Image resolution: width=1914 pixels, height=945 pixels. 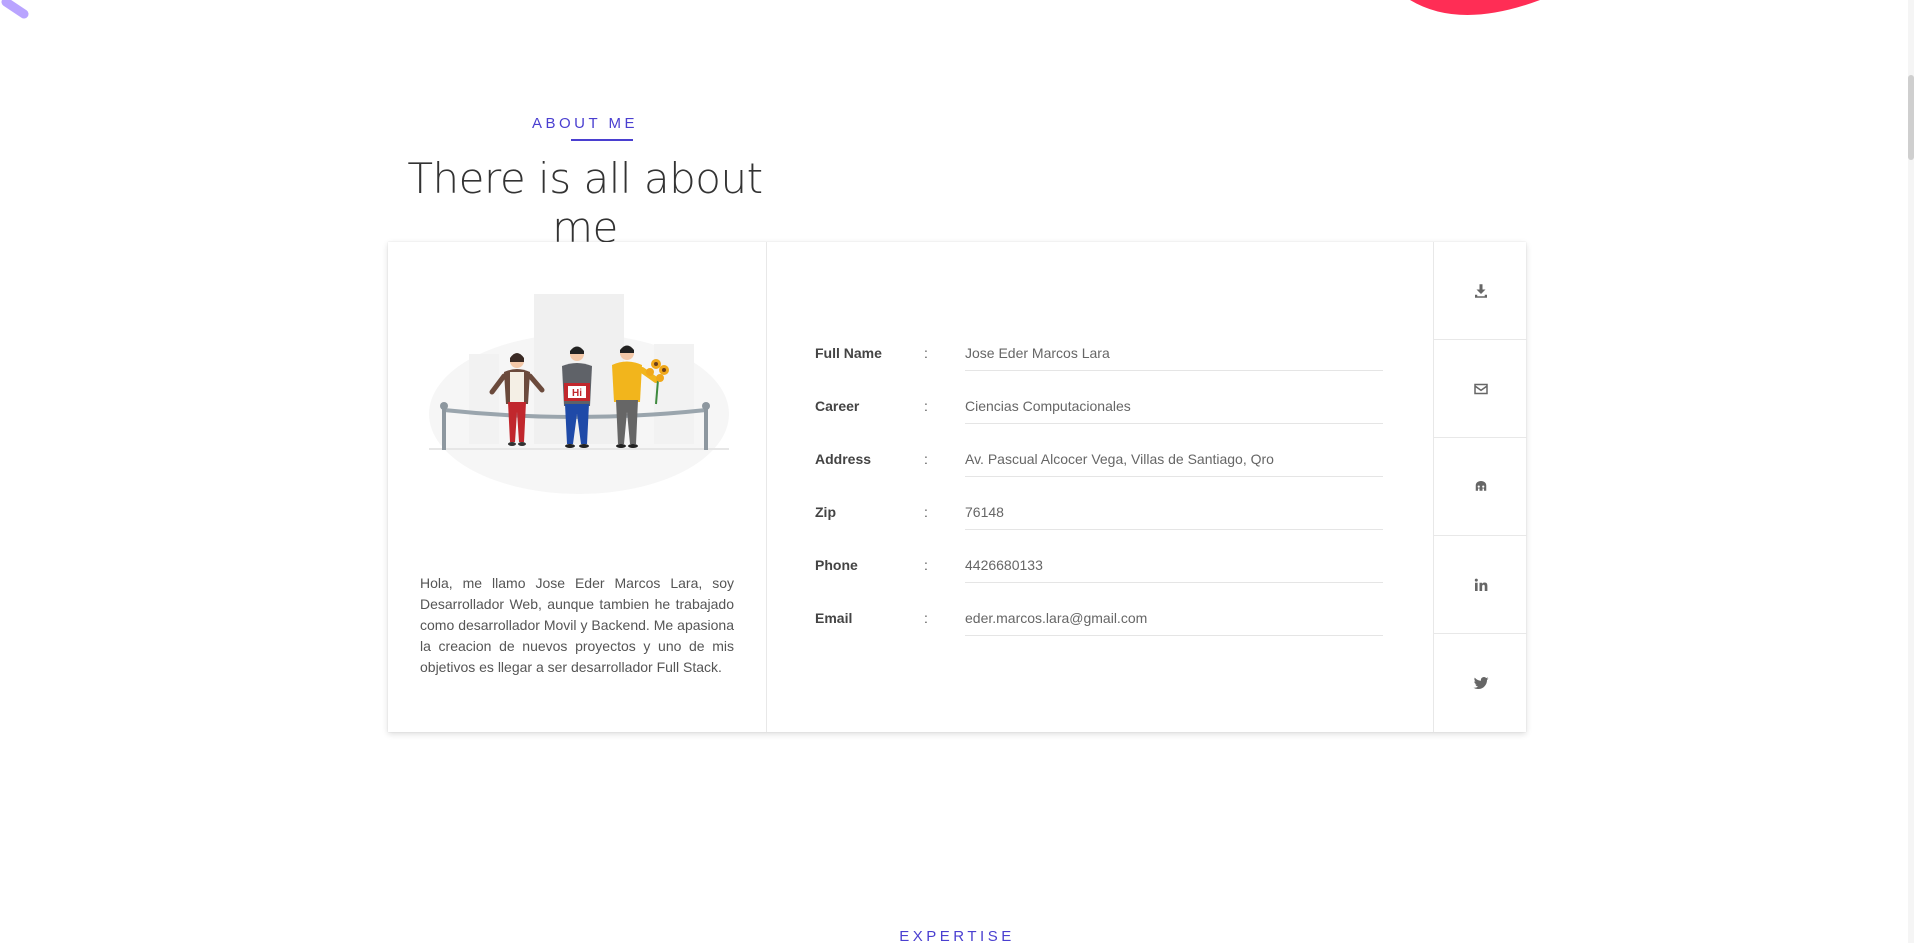 I want to click on twitter-button, so click(x=1480, y=682).